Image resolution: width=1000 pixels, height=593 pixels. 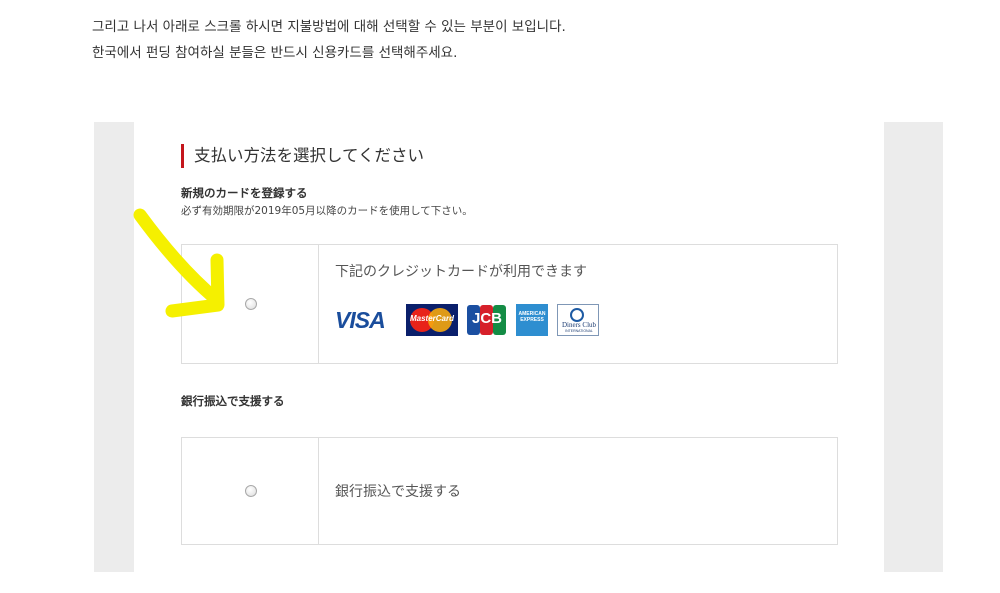 What do you see at coordinates (179, 263) in the screenshot?
I see `yellow-arrow-icon` at bounding box center [179, 263].